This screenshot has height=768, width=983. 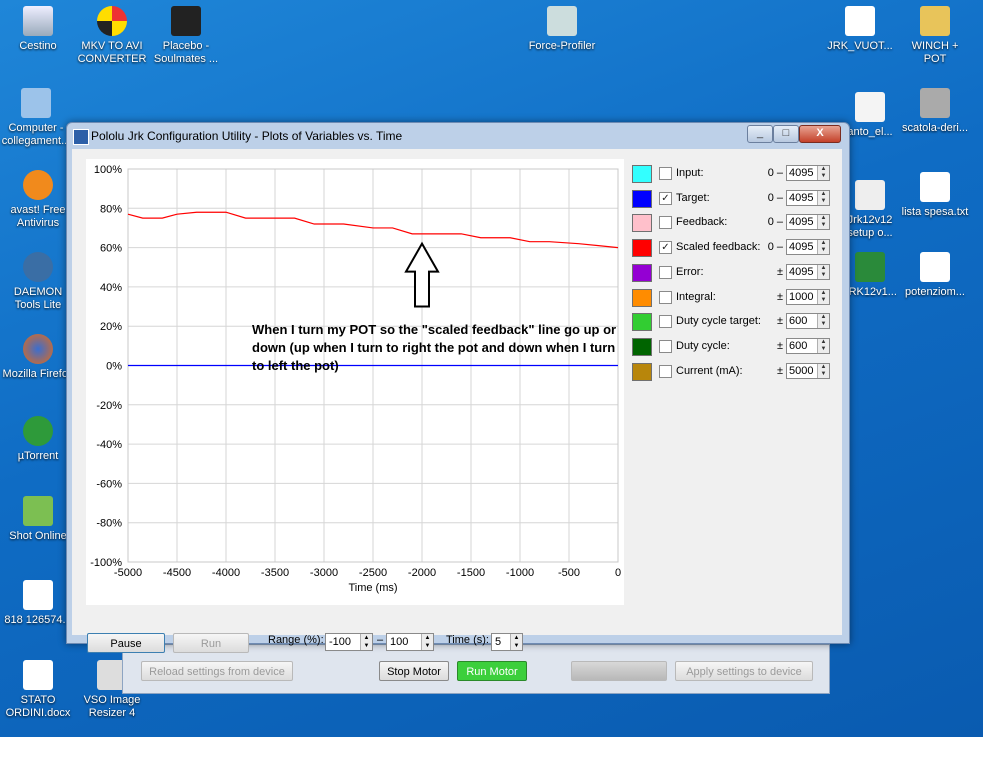 What do you see at coordinates (111, 209) in the screenshot?
I see `y-tick-label: 80%` at bounding box center [111, 209].